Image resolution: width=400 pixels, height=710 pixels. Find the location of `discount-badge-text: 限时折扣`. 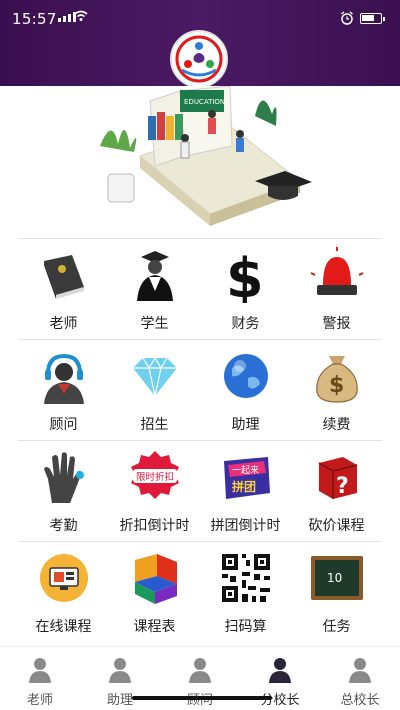

discount-badge-text: 限时折扣 is located at coordinates (155, 477).